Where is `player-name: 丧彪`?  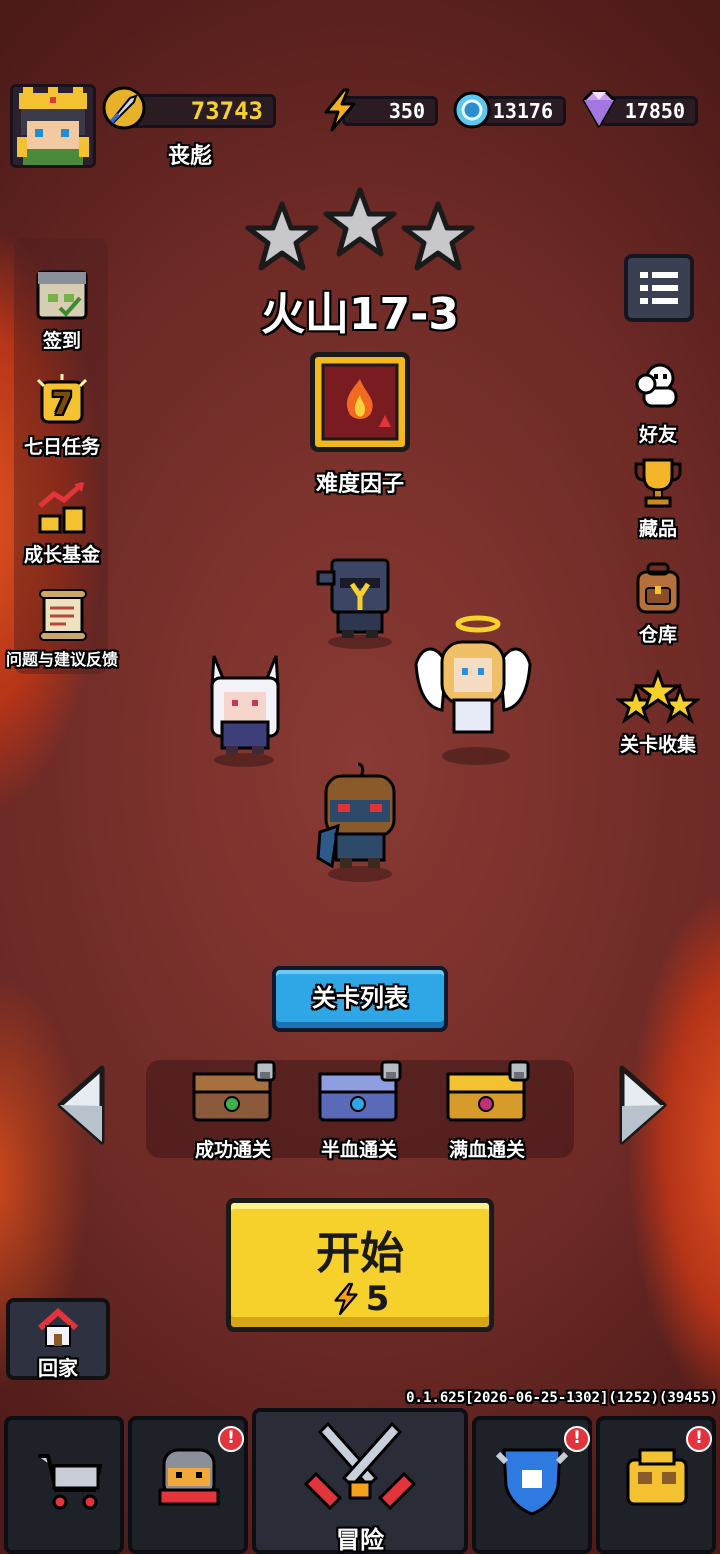 player-name: 丧彪 is located at coordinates (189, 156).